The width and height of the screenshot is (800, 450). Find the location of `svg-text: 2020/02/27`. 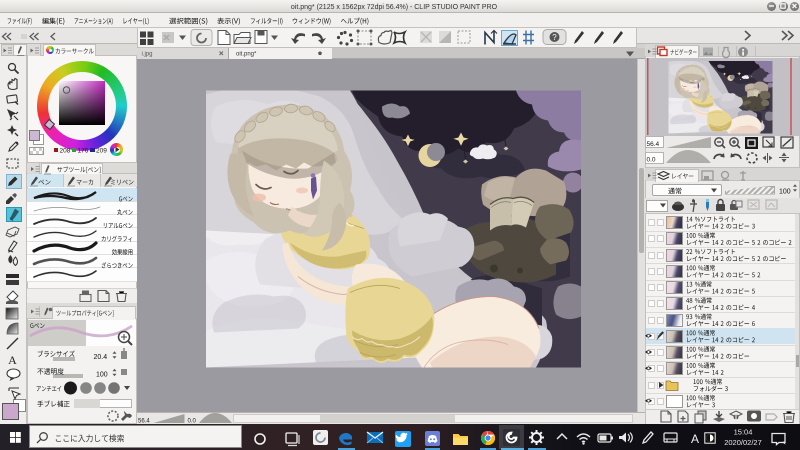

svg-text: 2020/02/27 is located at coordinates (743, 442).